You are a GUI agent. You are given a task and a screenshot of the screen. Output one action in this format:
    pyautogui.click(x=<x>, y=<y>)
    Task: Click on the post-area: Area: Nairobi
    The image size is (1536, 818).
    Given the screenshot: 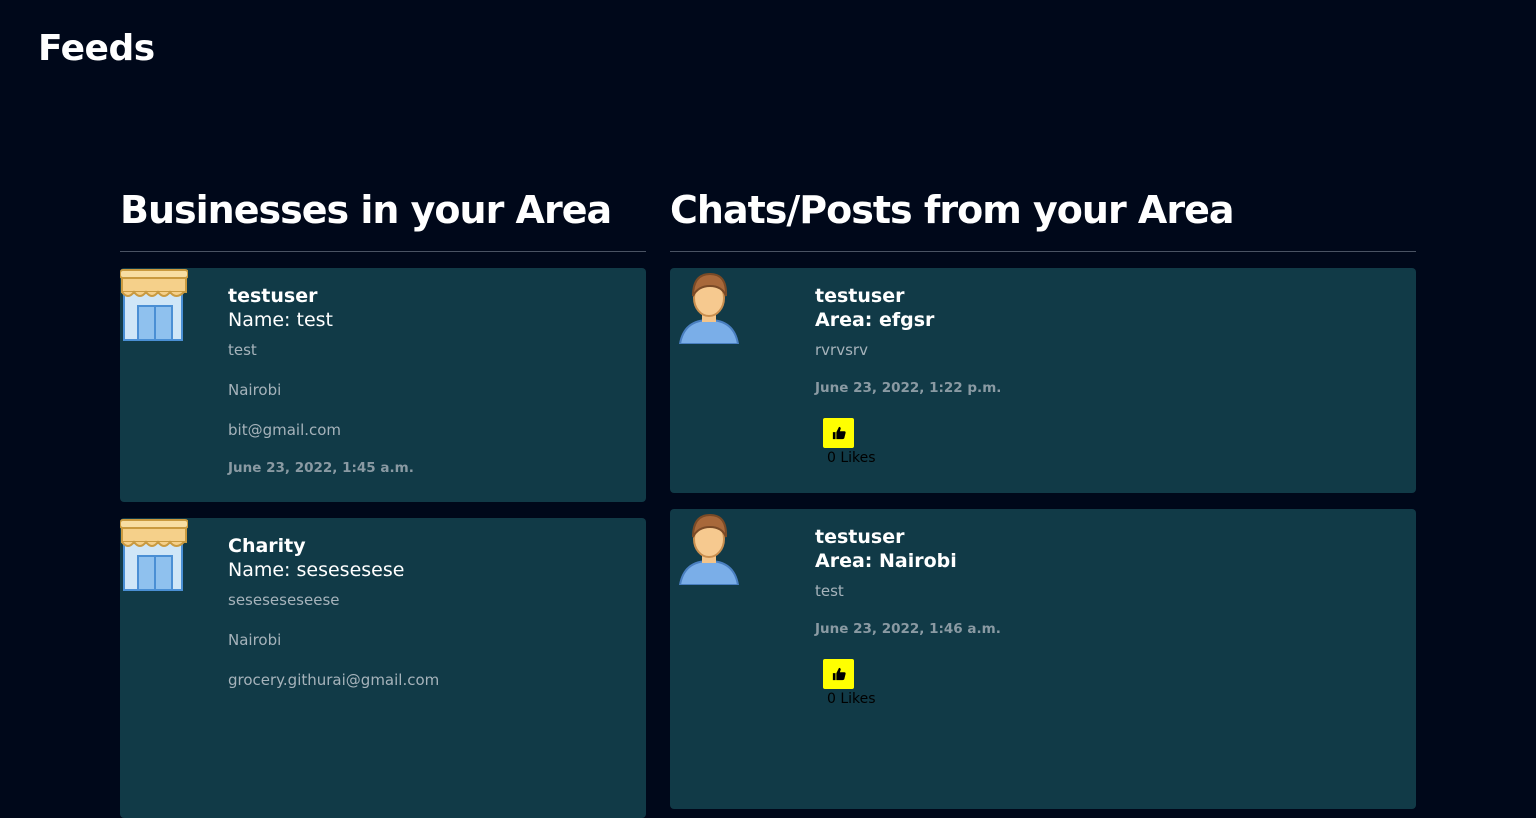 What is the action you would take?
    pyautogui.click(x=886, y=561)
    